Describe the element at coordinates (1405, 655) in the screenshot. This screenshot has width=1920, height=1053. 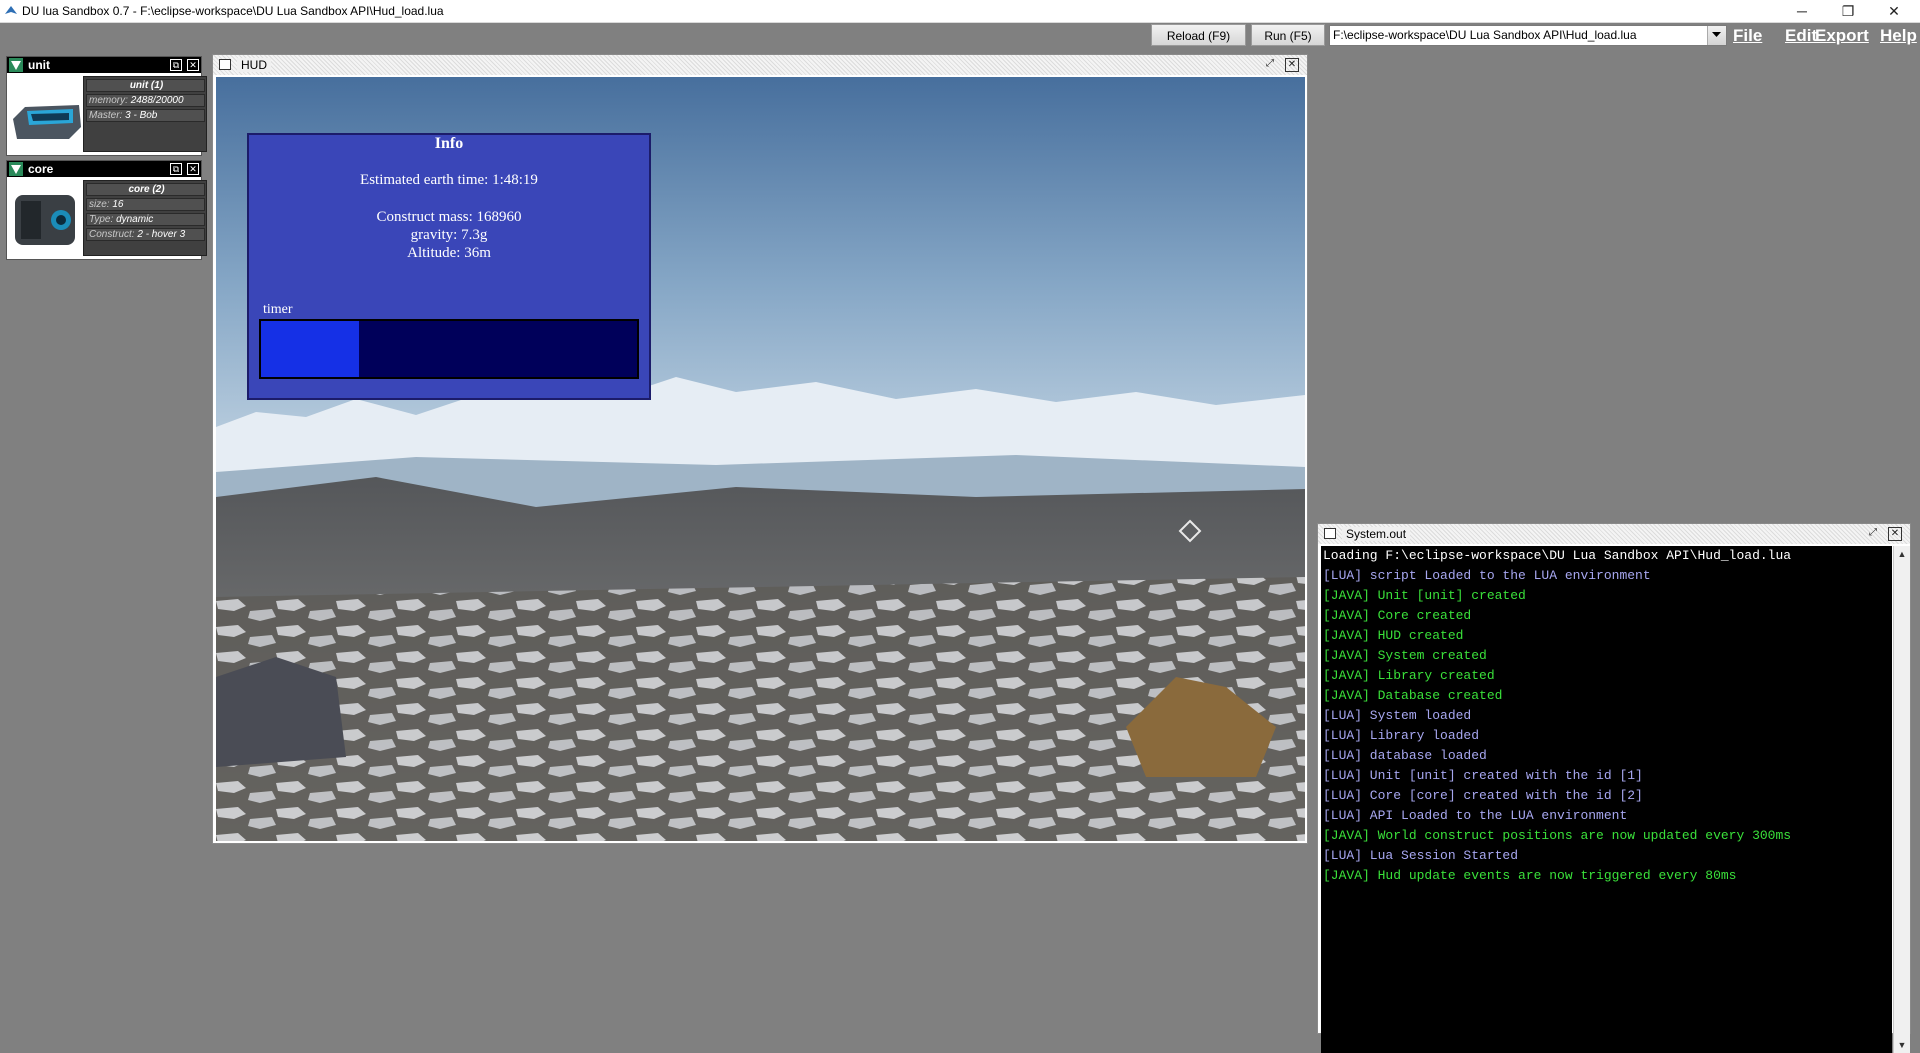
I see `console-line: [JAVA] System created` at that location.